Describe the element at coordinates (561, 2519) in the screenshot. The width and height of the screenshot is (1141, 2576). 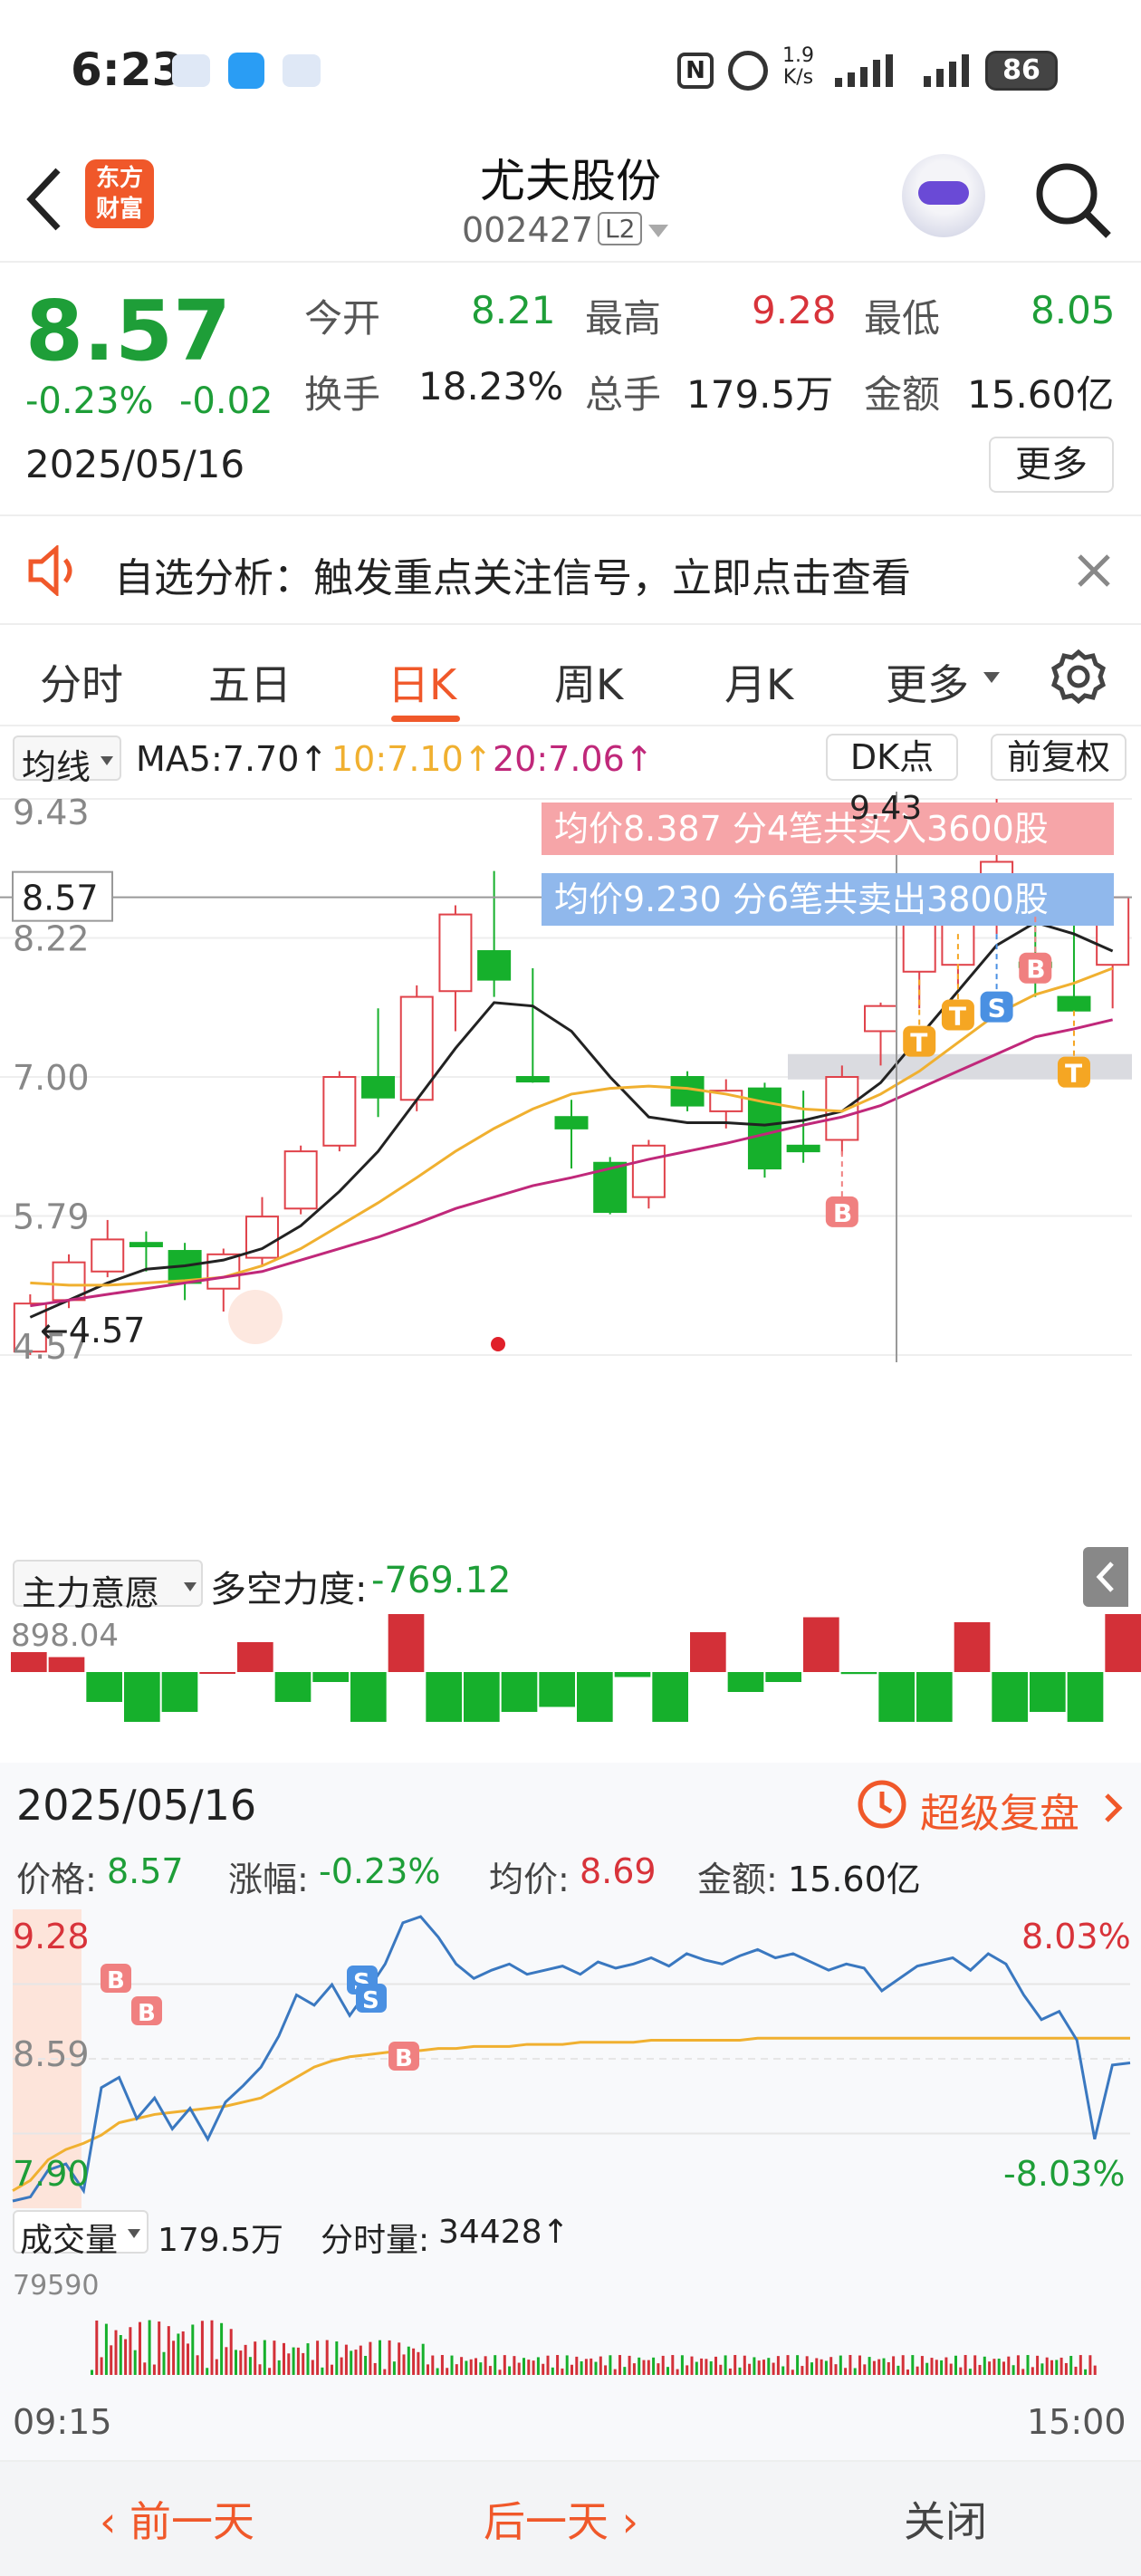
I see `next-day-button: 后一天 ›` at that location.